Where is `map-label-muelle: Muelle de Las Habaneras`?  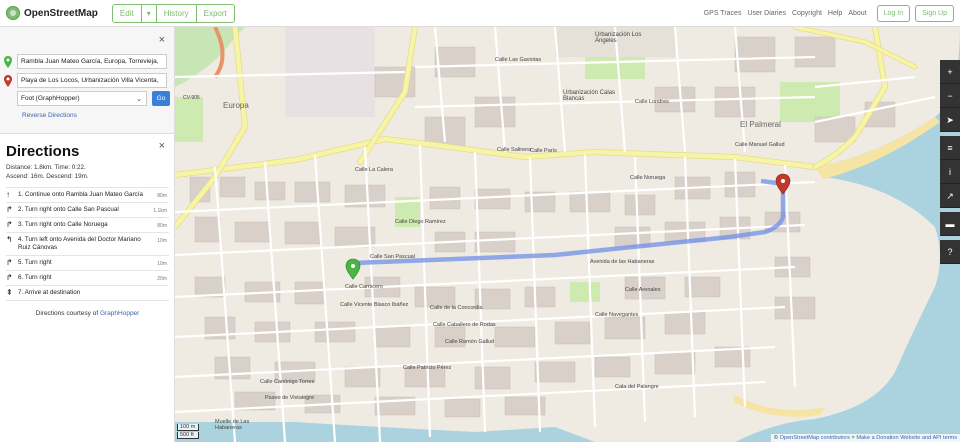
map-label-muelle: Muelle de Las Habaneras is located at coordinates (232, 425).